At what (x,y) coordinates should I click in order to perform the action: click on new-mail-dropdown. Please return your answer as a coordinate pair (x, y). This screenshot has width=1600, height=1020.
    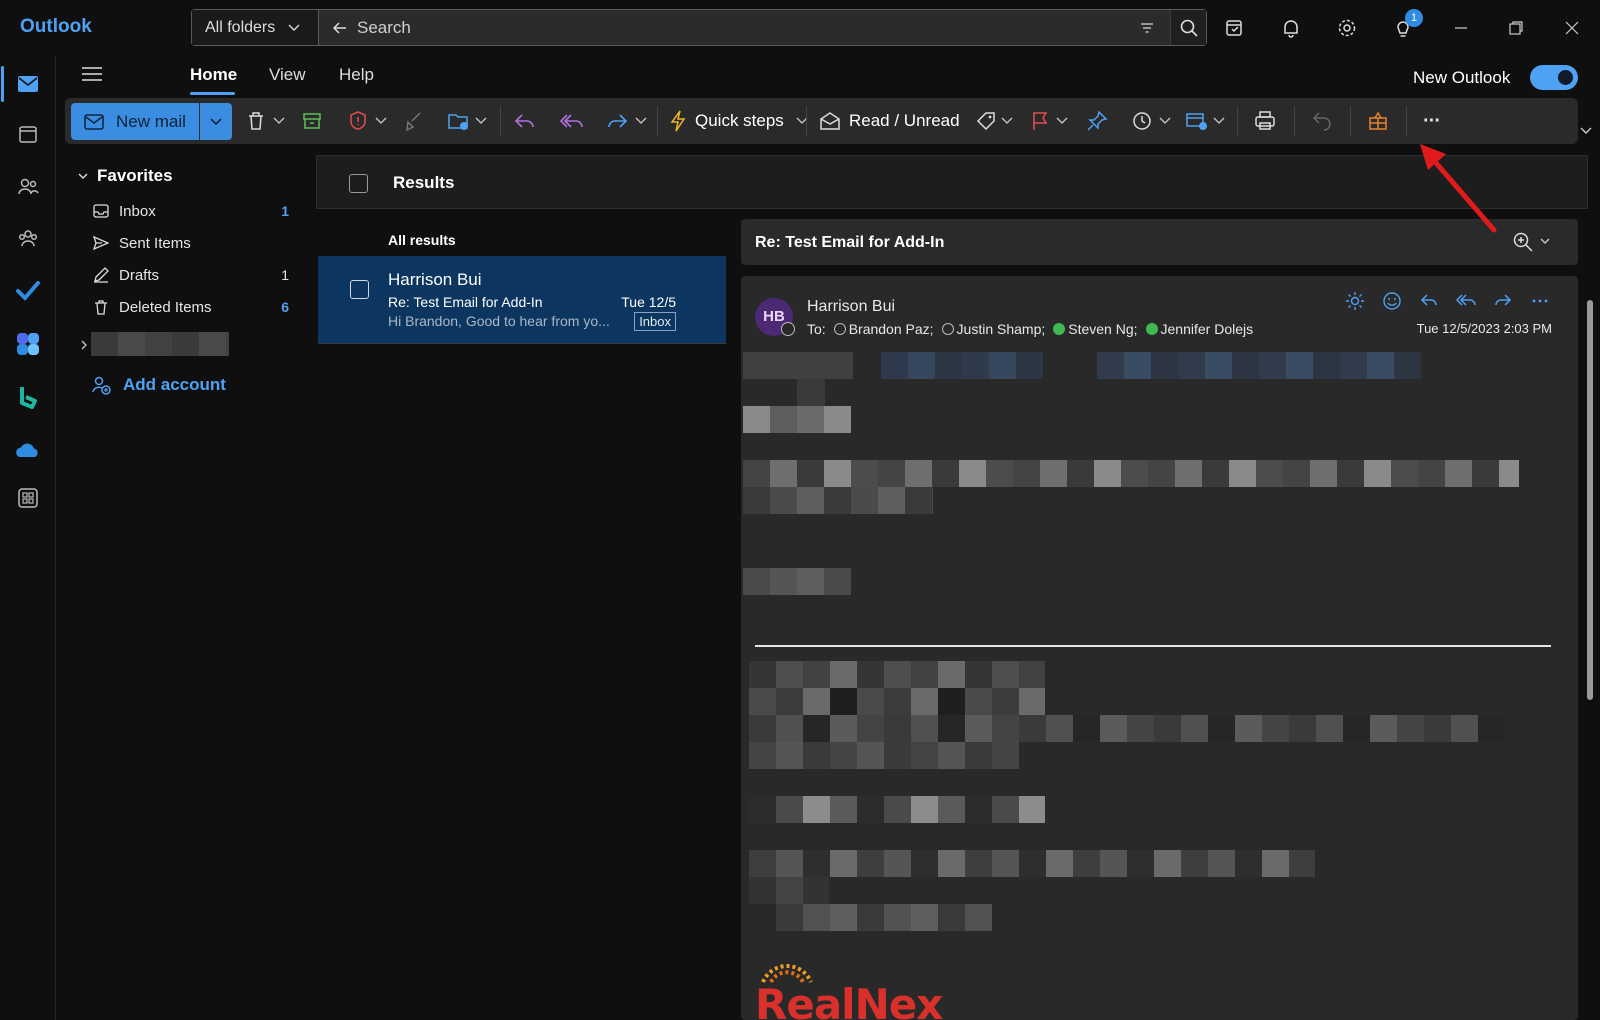
    Looking at the image, I should click on (216, 121).